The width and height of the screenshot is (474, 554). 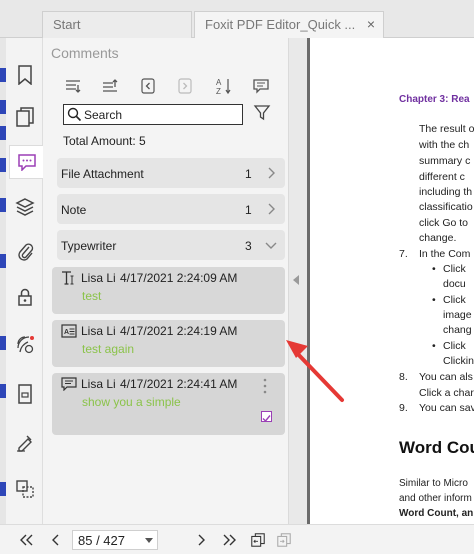 I want to click on comment-text: show you a simple, so click(x=131, y=402).